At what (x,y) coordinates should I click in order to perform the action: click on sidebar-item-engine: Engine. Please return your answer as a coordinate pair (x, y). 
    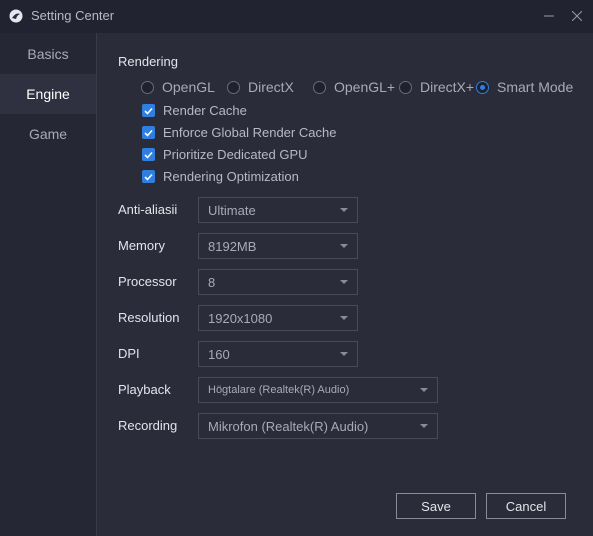
    Looking at the image, I should click on (48, 94).